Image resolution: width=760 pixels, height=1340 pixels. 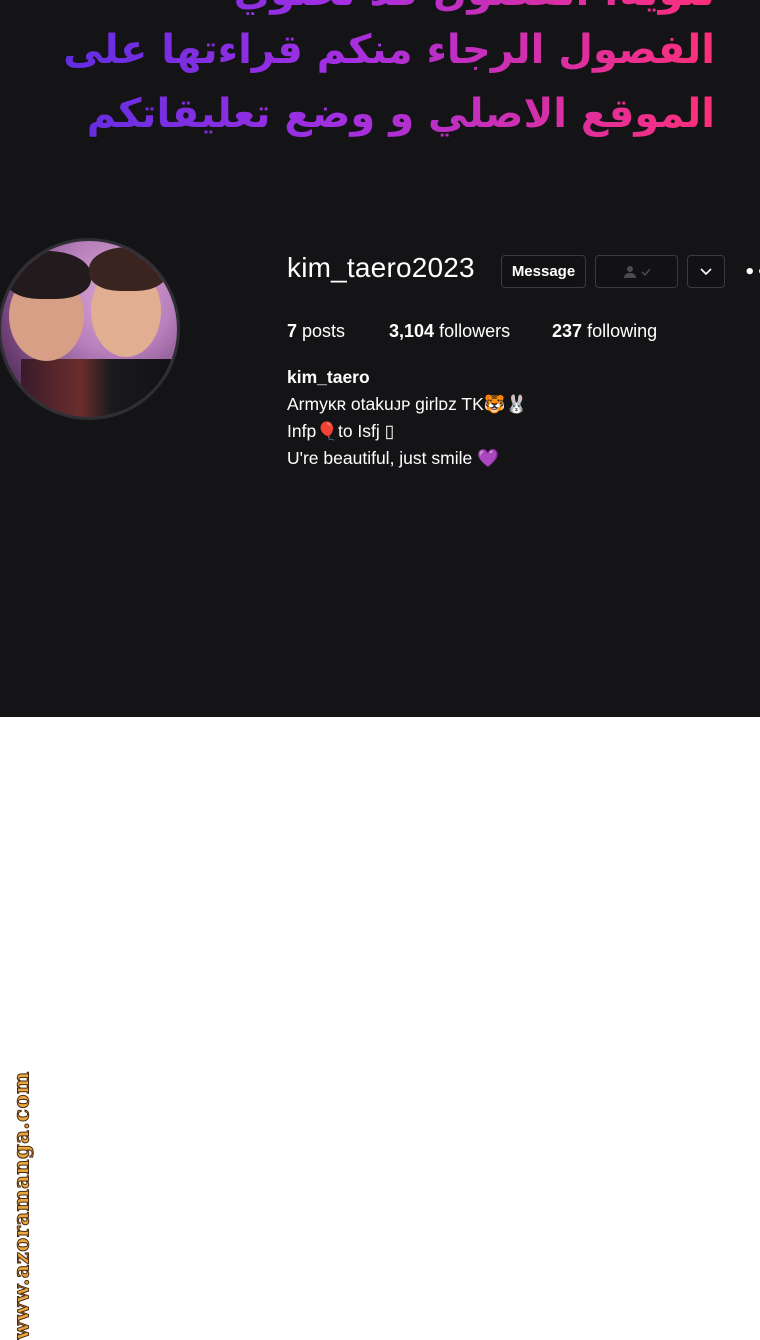 What do you see at coordinates (412, 331) in the screenshot?
I see `followers-number: 3,104` at bounding box center [412, 331].